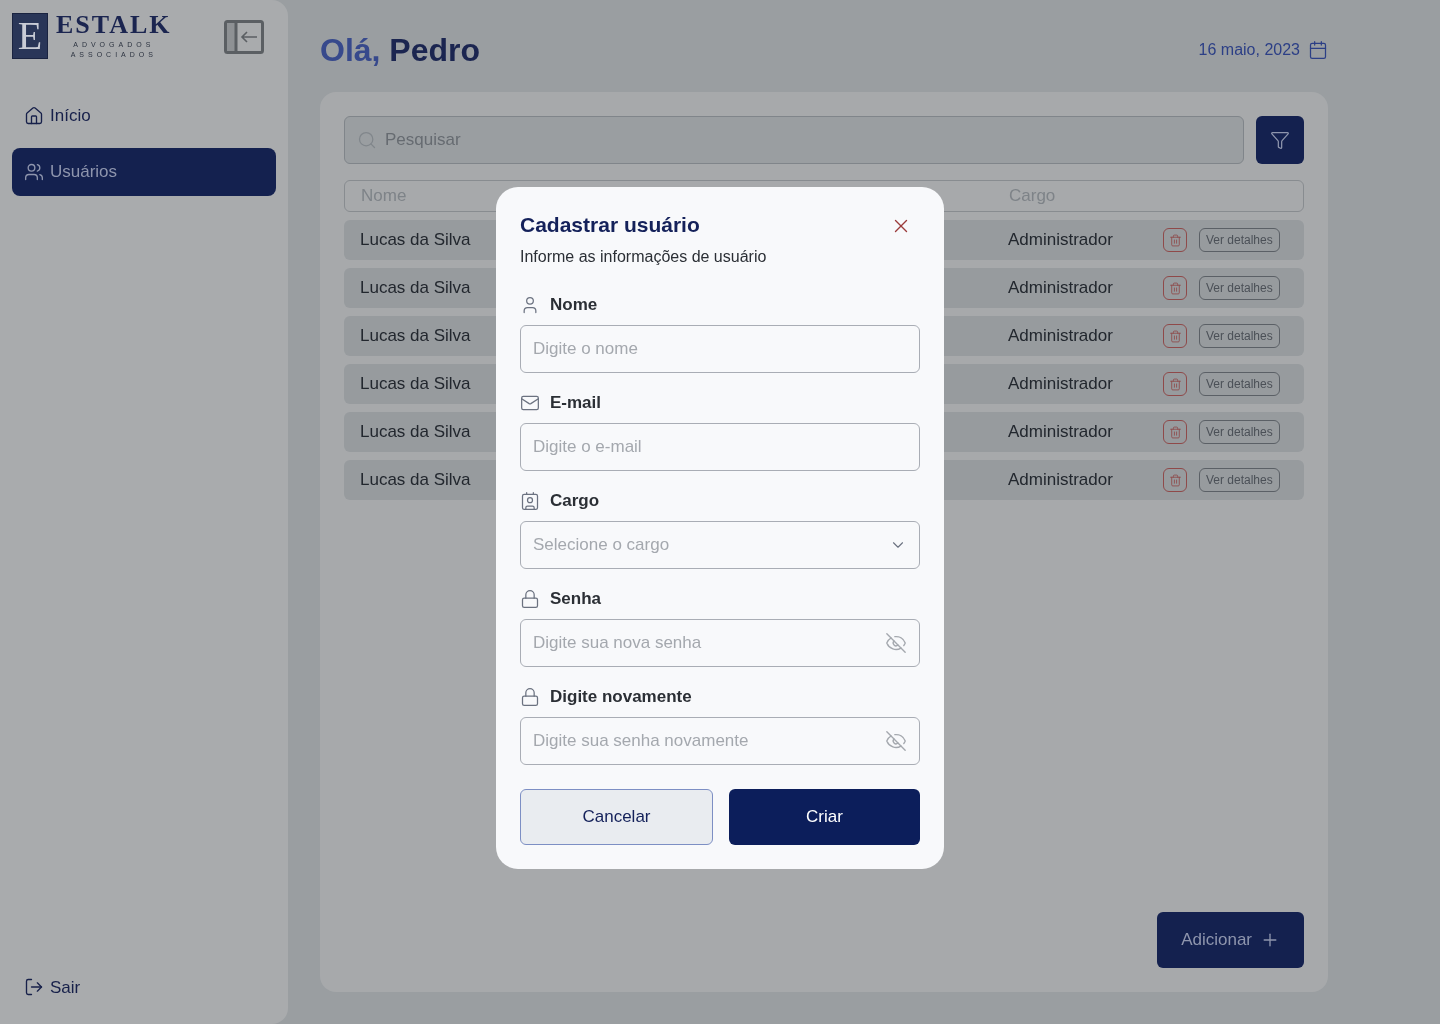 This screenshot has height=1024, width=1440. Describe the element at coordinates (1318, 50) in the screenshot. I see `calendar-icon` at that location.